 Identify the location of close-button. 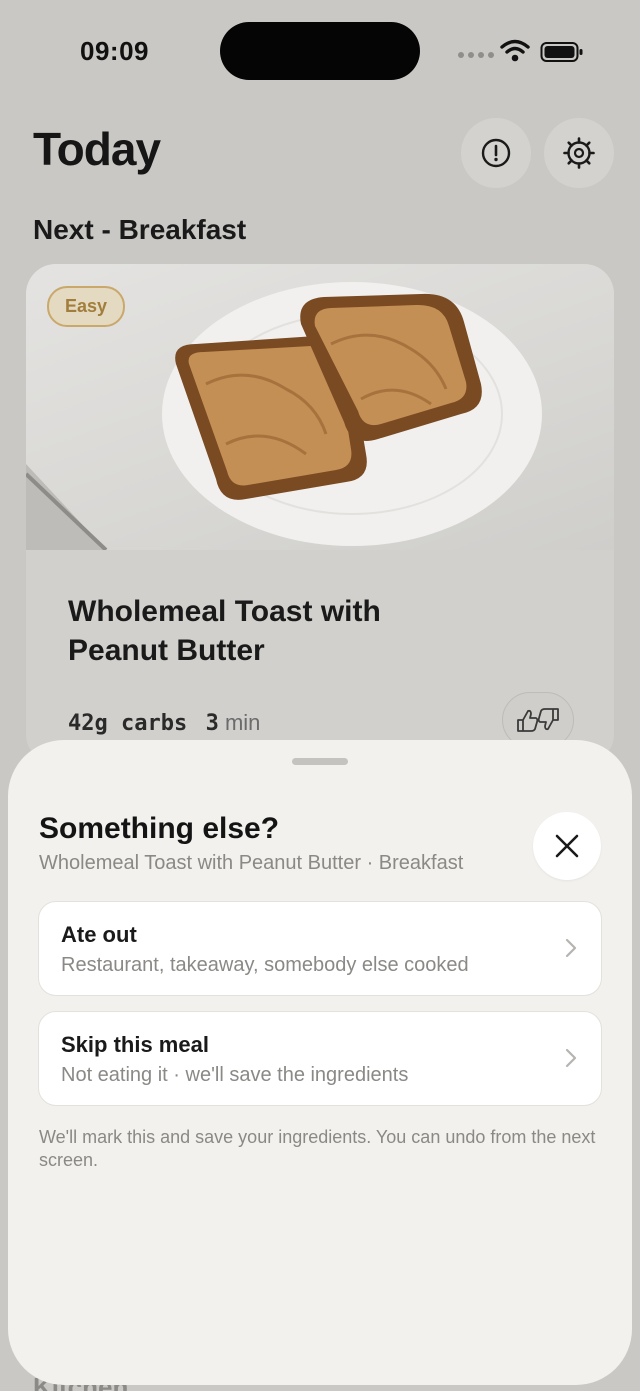
(567, 846).